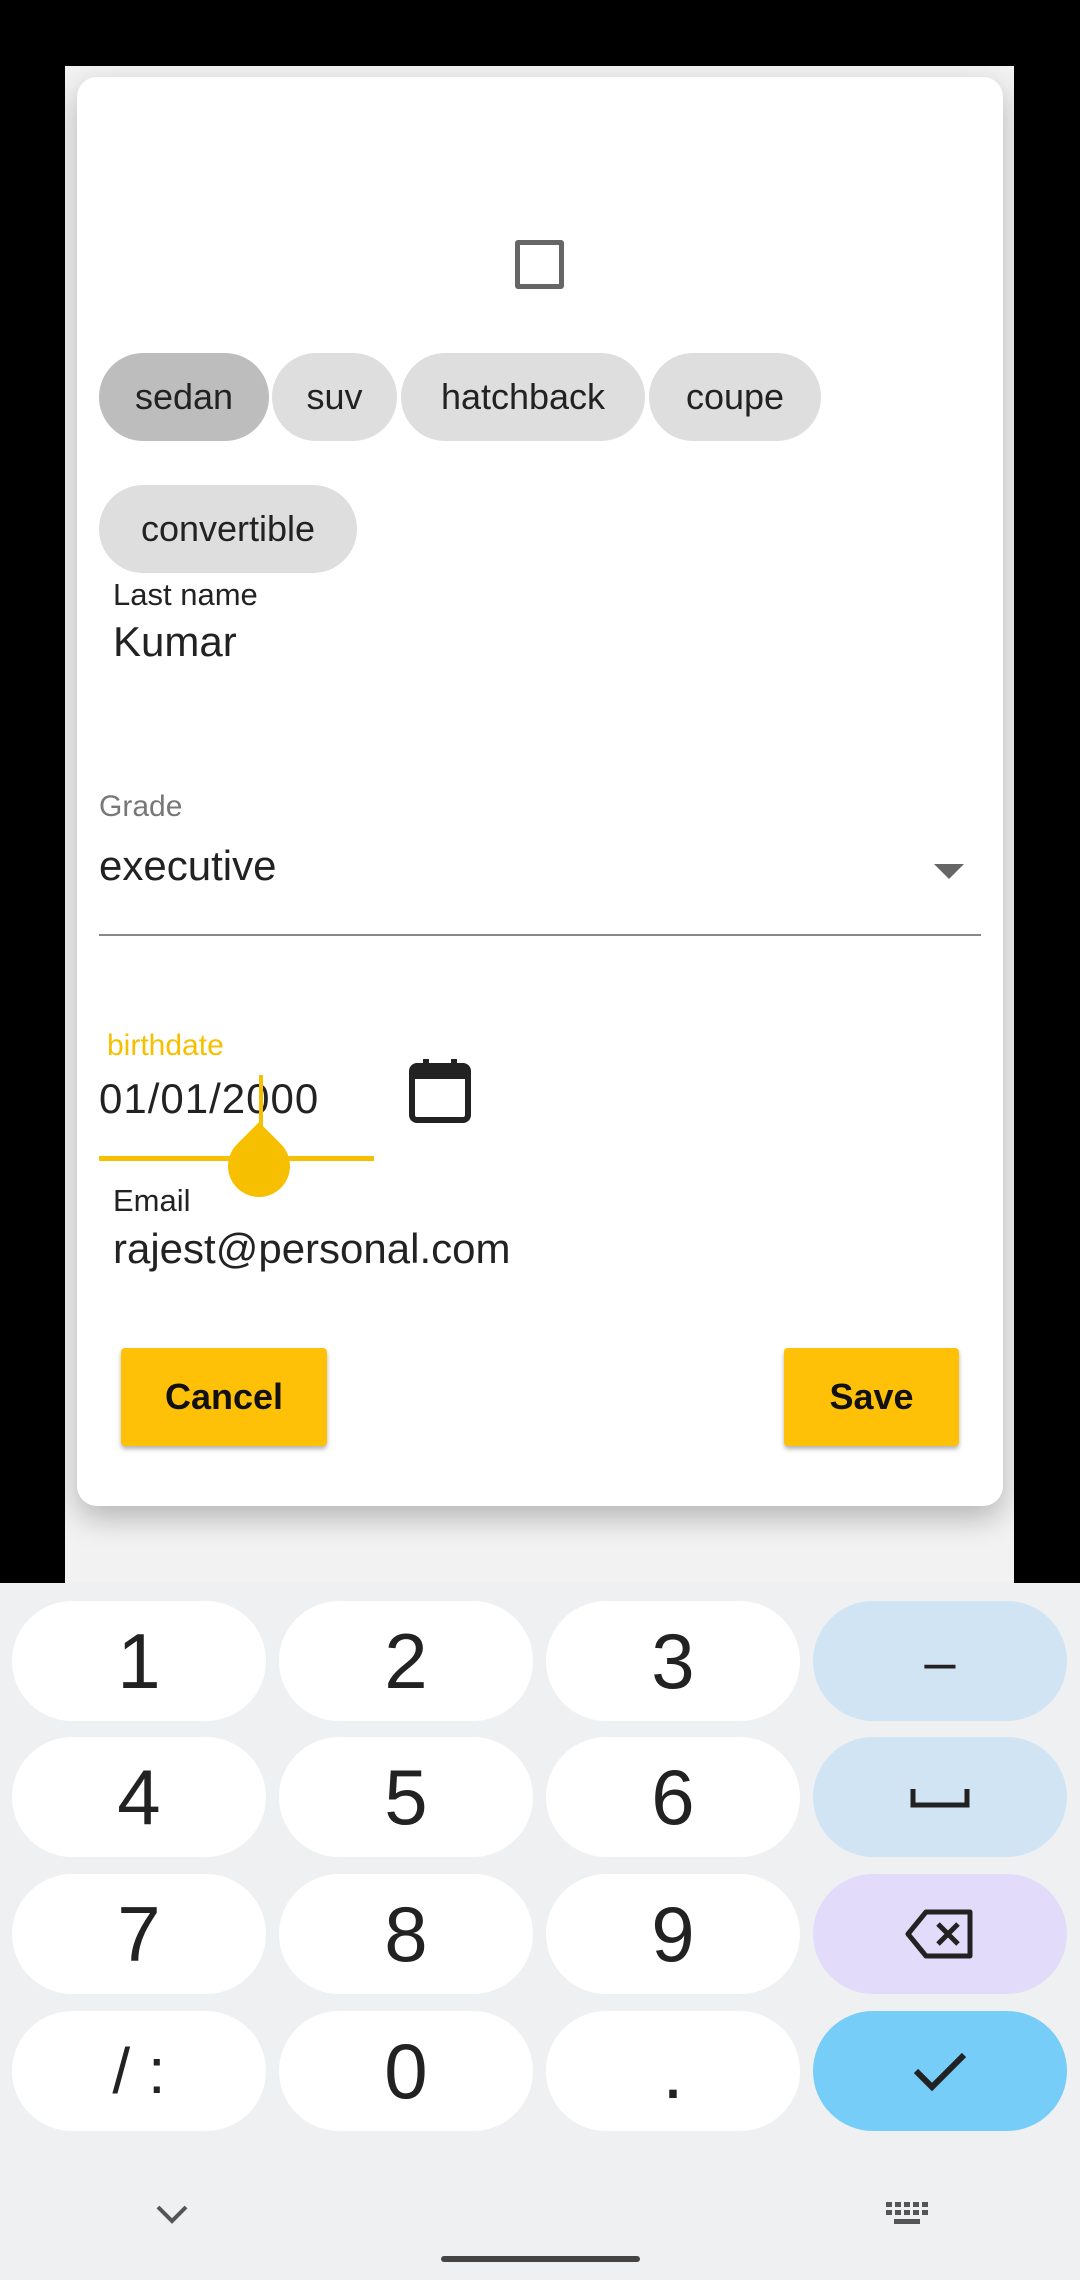  I want to click on key-label: 7, so click(139, 1933).